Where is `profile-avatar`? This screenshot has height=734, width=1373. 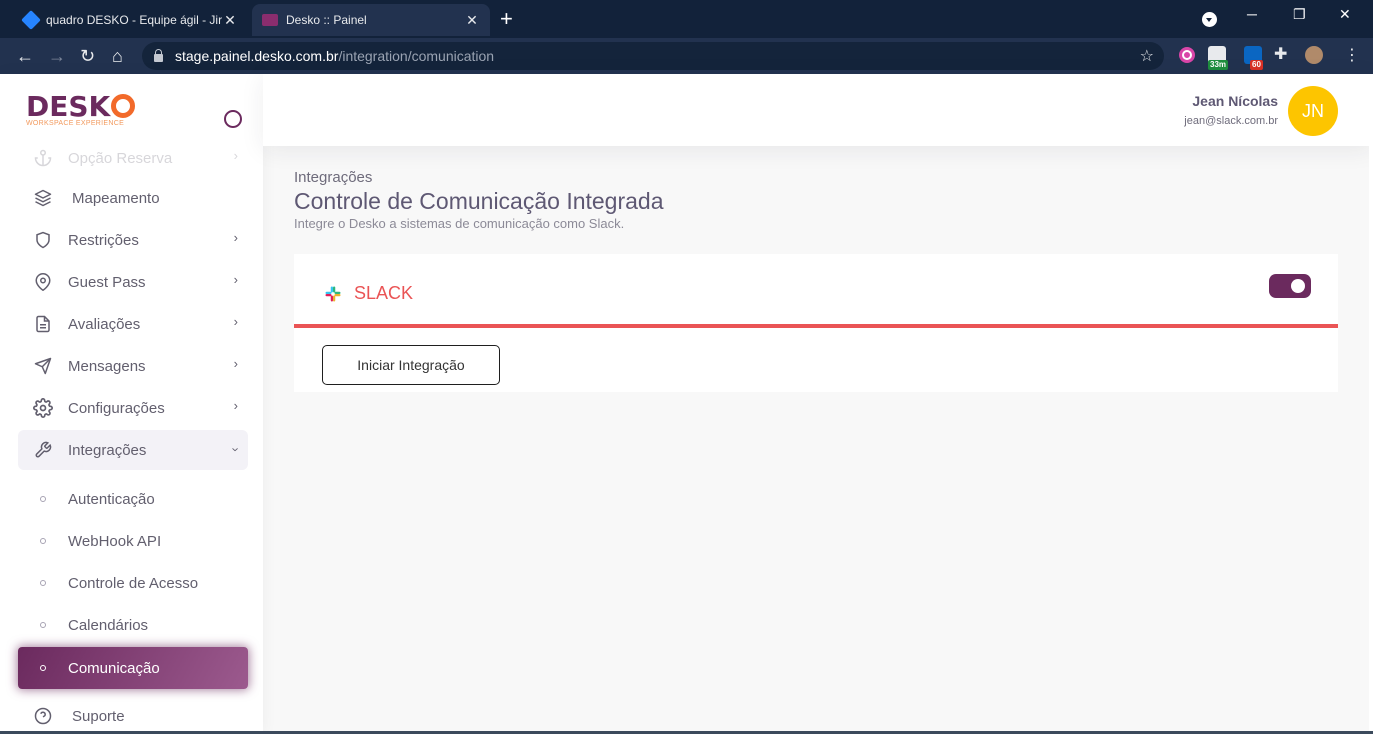
profile-avatar is located at coordinates (1314, 55).